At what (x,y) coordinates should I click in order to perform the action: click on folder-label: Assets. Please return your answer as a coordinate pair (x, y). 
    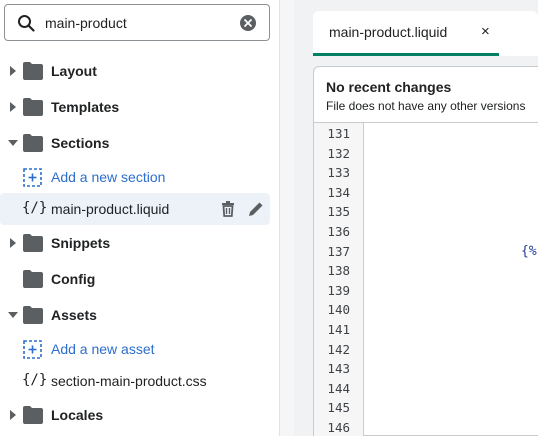
    Looking at the image, I should click on (74, 315).